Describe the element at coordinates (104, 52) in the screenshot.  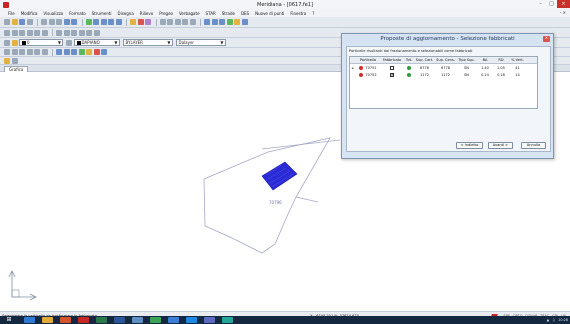
I see `export-icon` at that location.